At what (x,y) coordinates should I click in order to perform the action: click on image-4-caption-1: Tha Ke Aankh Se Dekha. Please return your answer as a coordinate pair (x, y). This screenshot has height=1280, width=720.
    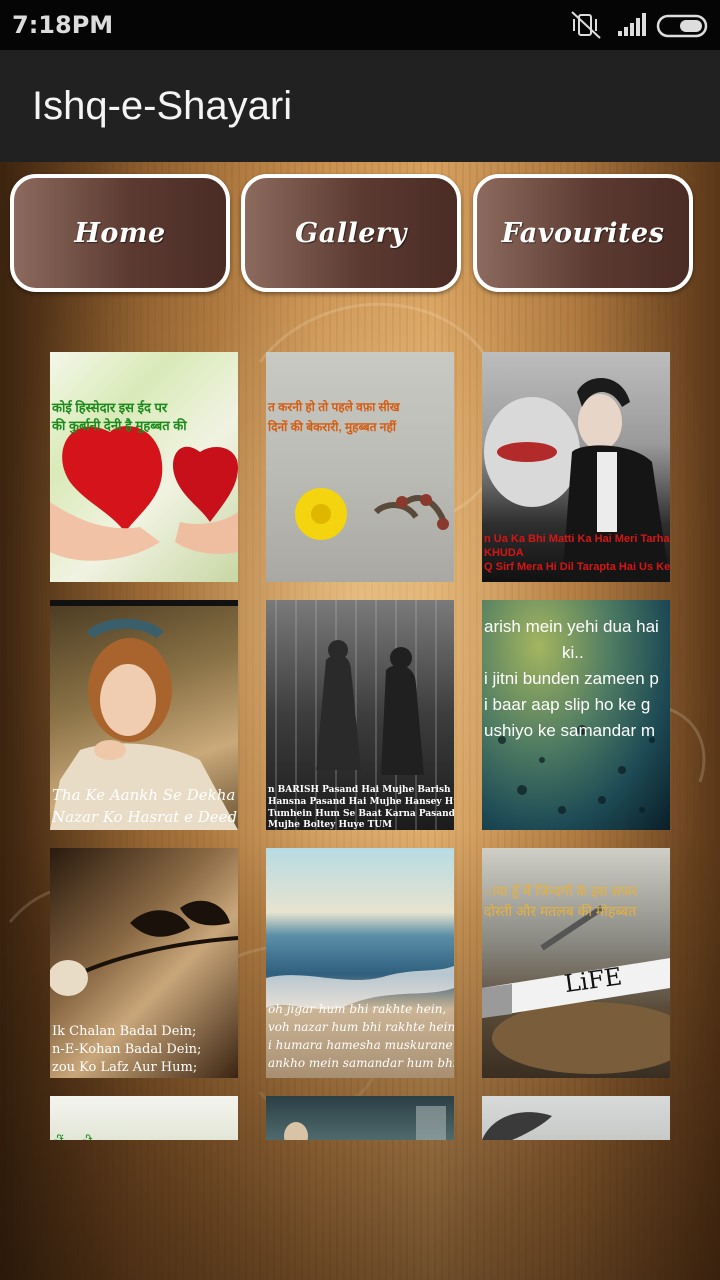
    Looking at the image, I should click on (144, 795).